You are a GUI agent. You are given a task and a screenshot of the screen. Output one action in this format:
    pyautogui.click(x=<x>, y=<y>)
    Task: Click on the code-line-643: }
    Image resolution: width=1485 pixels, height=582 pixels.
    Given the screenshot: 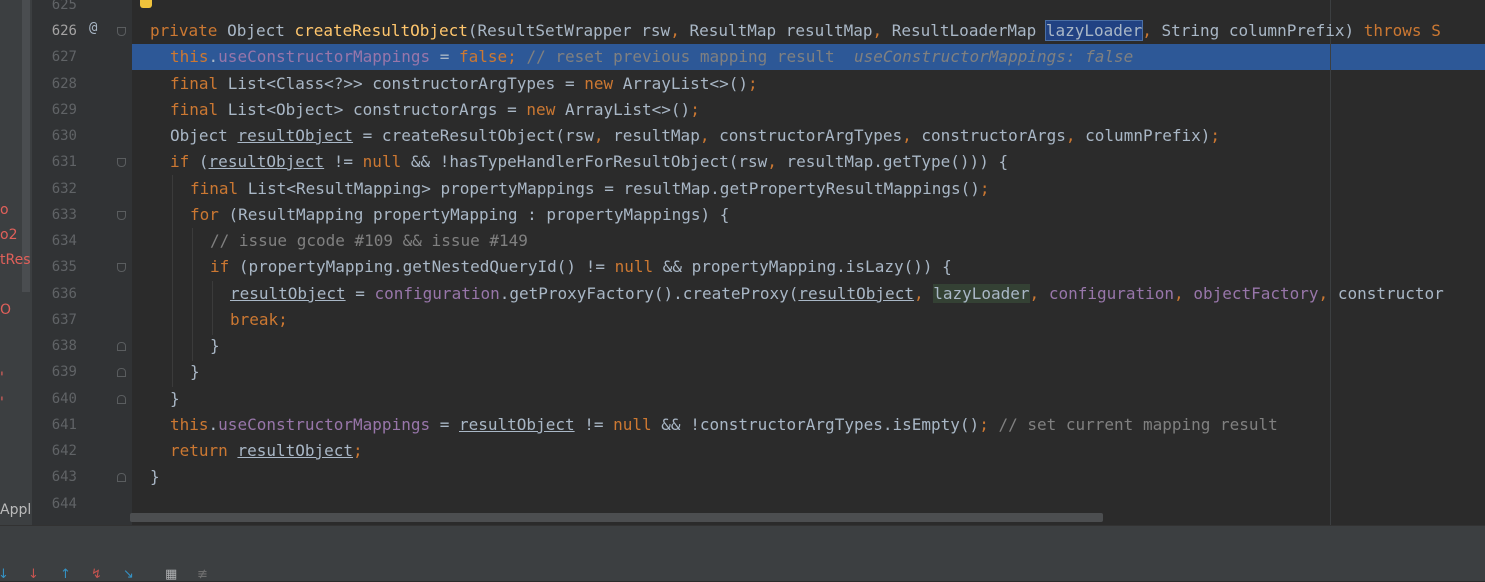 What is the action you would take?
    pyautogui.click(x=155, y=477)
    